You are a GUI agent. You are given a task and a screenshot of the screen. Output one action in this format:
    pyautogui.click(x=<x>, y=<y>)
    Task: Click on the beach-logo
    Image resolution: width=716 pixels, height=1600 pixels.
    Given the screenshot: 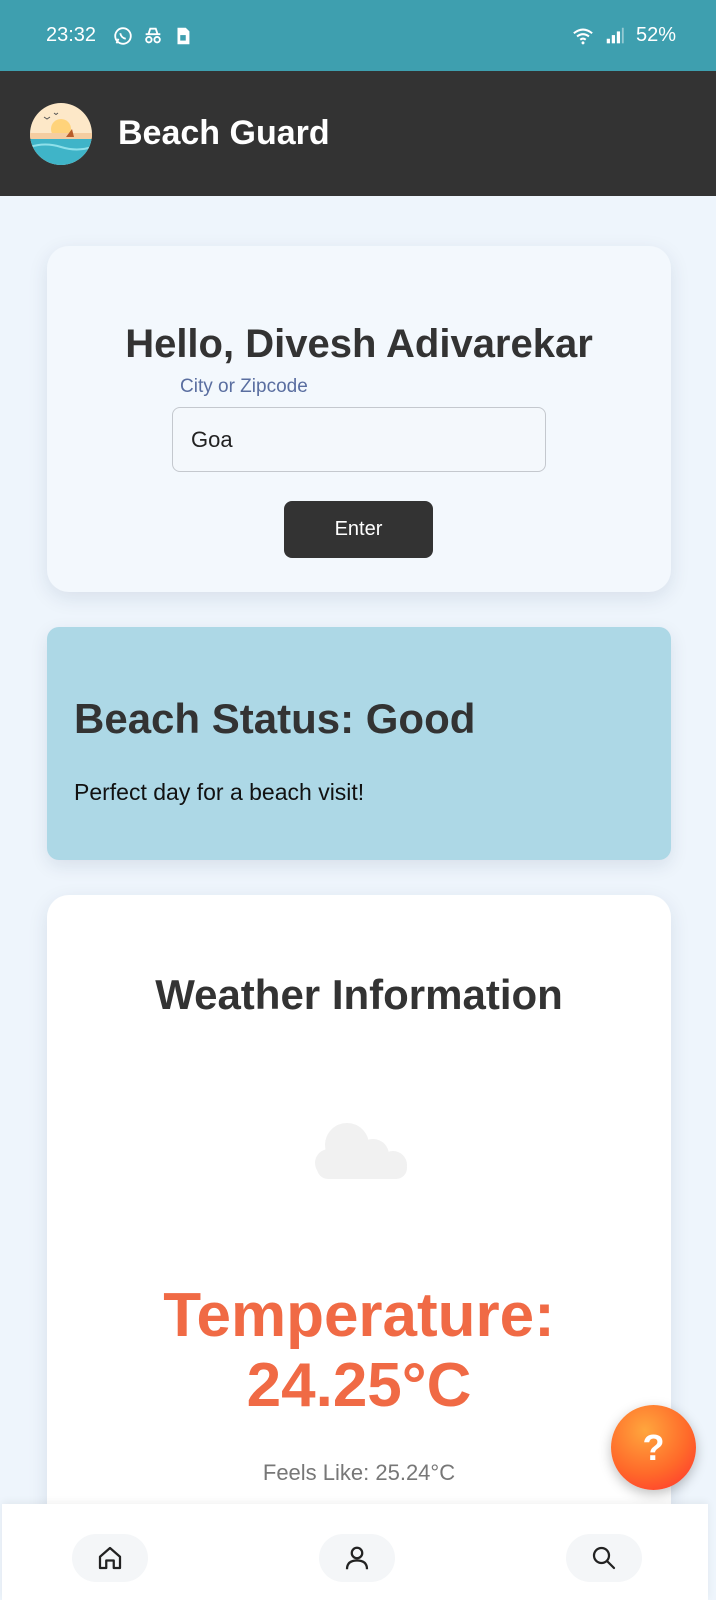 What is the action you would take?
    pyautogui.click(x=61, y=133)
    